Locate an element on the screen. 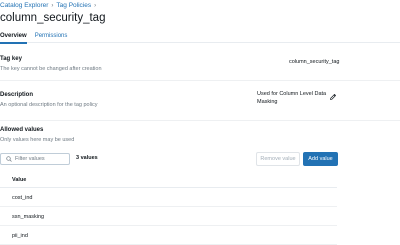 The height and width of the screenshot is (245, 400). search-icon is located at coordinates (9, 159).